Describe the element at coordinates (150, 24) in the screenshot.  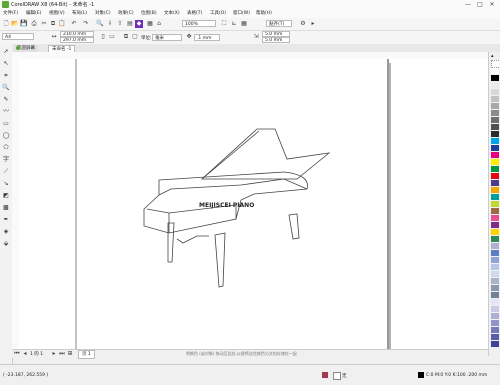
I see `application-launcher-icon: ▦` at that location.